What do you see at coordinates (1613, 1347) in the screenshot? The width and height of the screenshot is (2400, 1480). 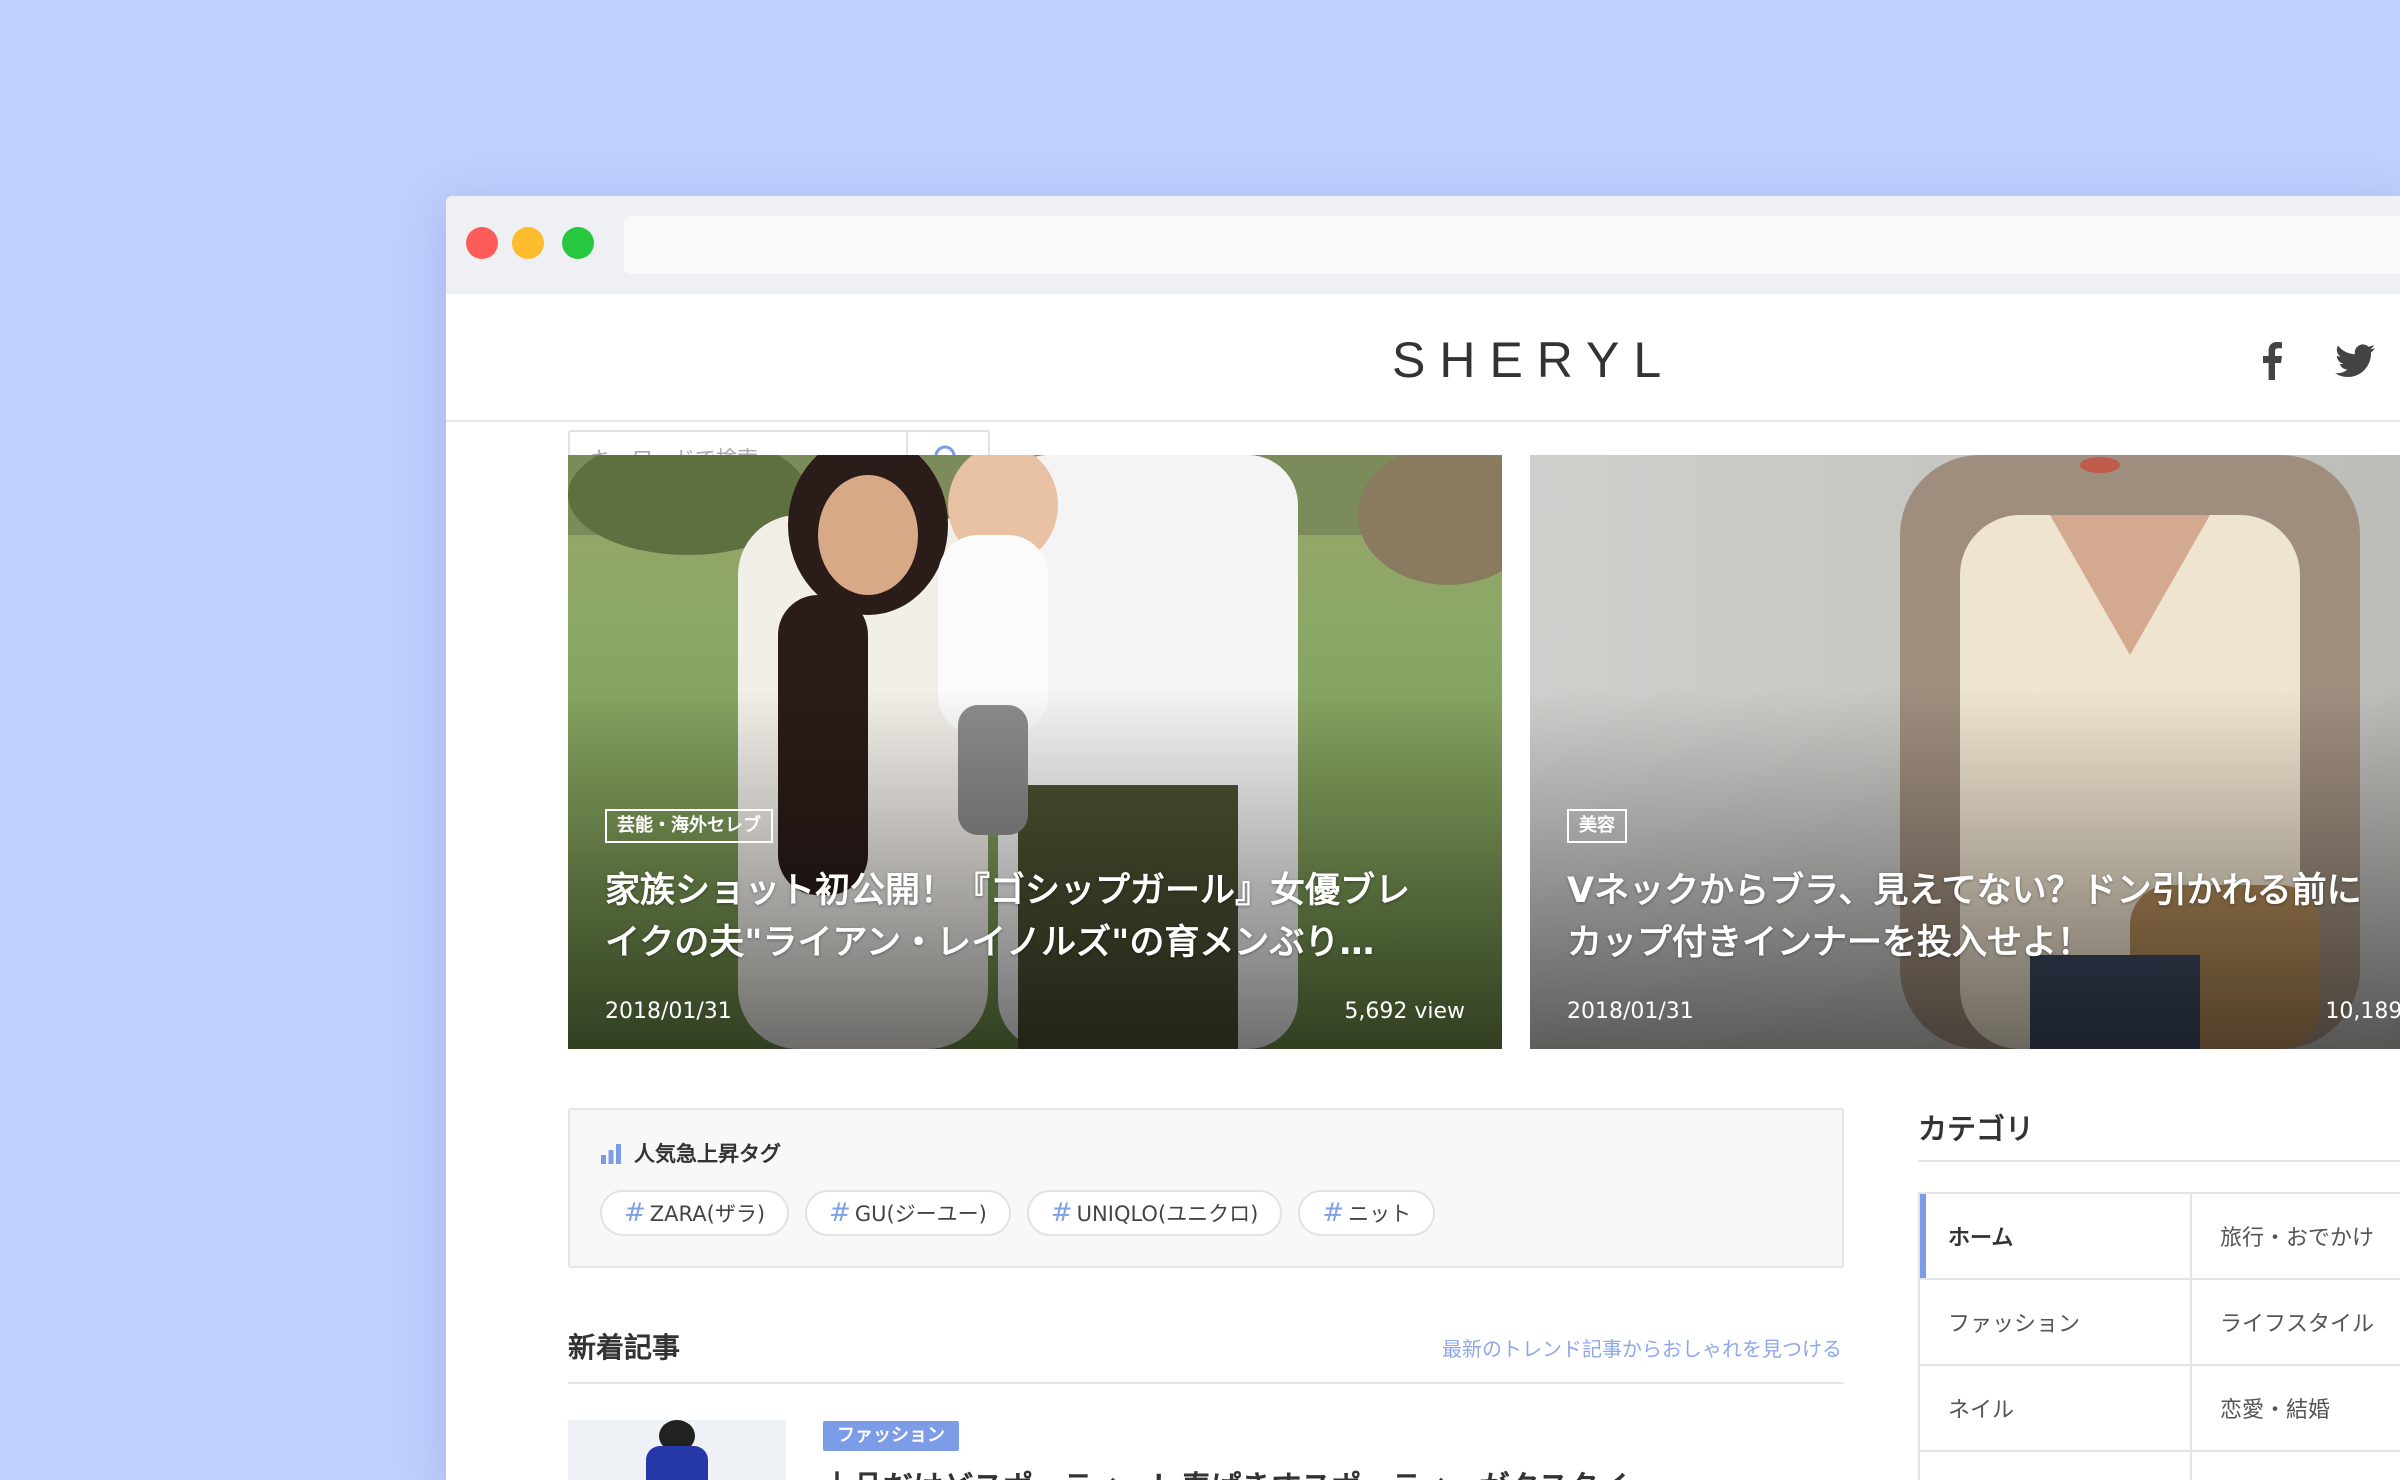 I see `new-articles-link: 最新のトレンド記事からおしゃれを見つける` at bounding box center [1613, 1347].